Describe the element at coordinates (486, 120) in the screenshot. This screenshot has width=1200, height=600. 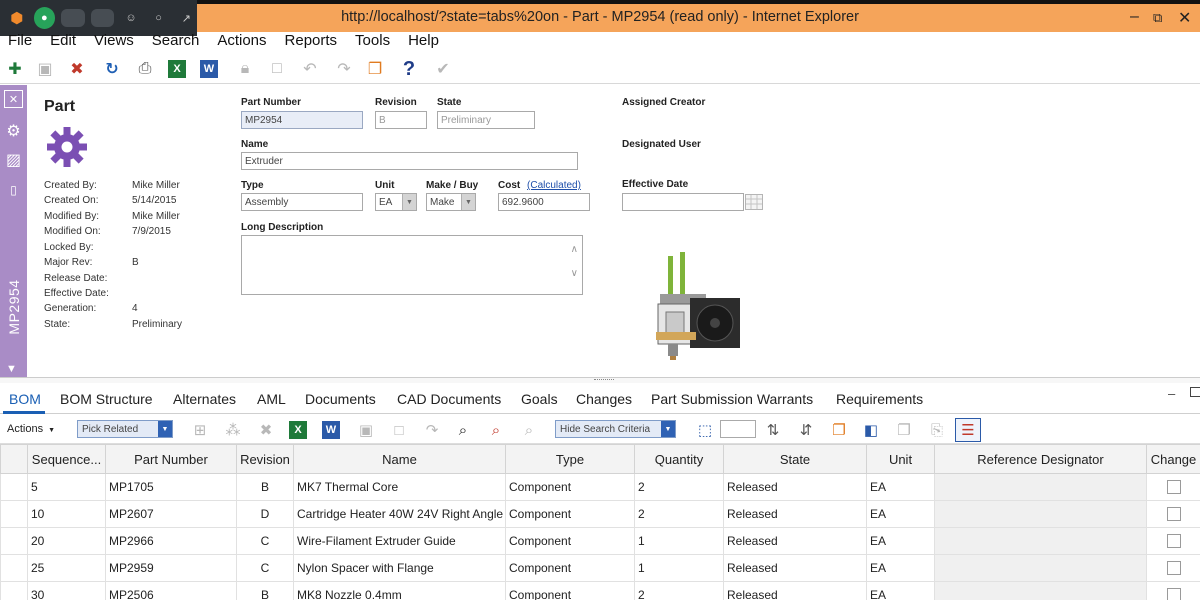
I see `state-field: Preliminary` at that location.